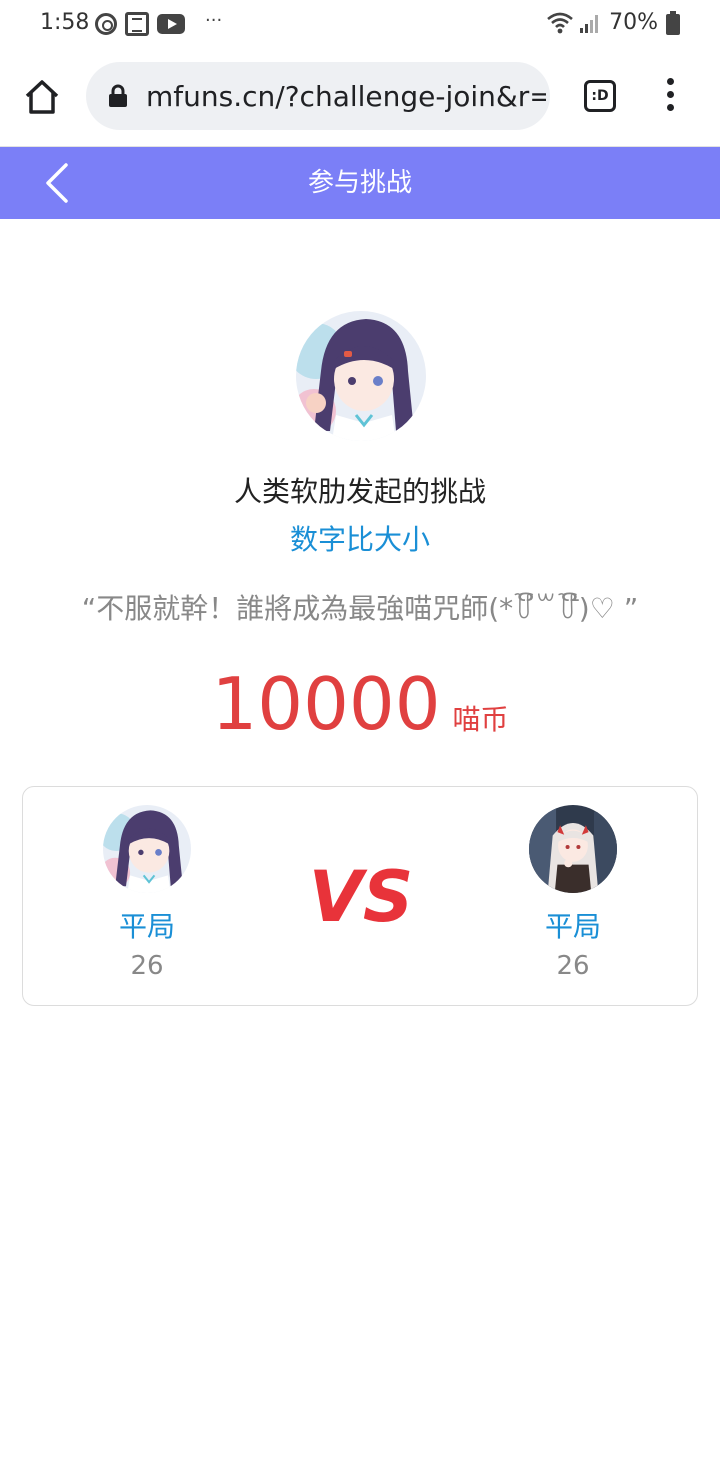 This screenshot has width=720, height=1476. What do you see at coordinates (360, 24) in the screenshot?
I see `status-bar: 1:58 ··· 70%` at bounding box center [360, 24].